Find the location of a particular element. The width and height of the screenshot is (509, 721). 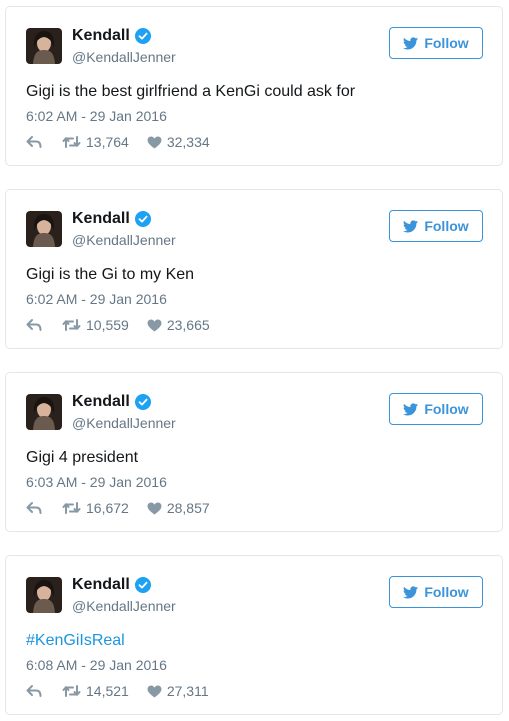

tweet-actions: 14,521 27,311 is located at coordinates (117, 691).